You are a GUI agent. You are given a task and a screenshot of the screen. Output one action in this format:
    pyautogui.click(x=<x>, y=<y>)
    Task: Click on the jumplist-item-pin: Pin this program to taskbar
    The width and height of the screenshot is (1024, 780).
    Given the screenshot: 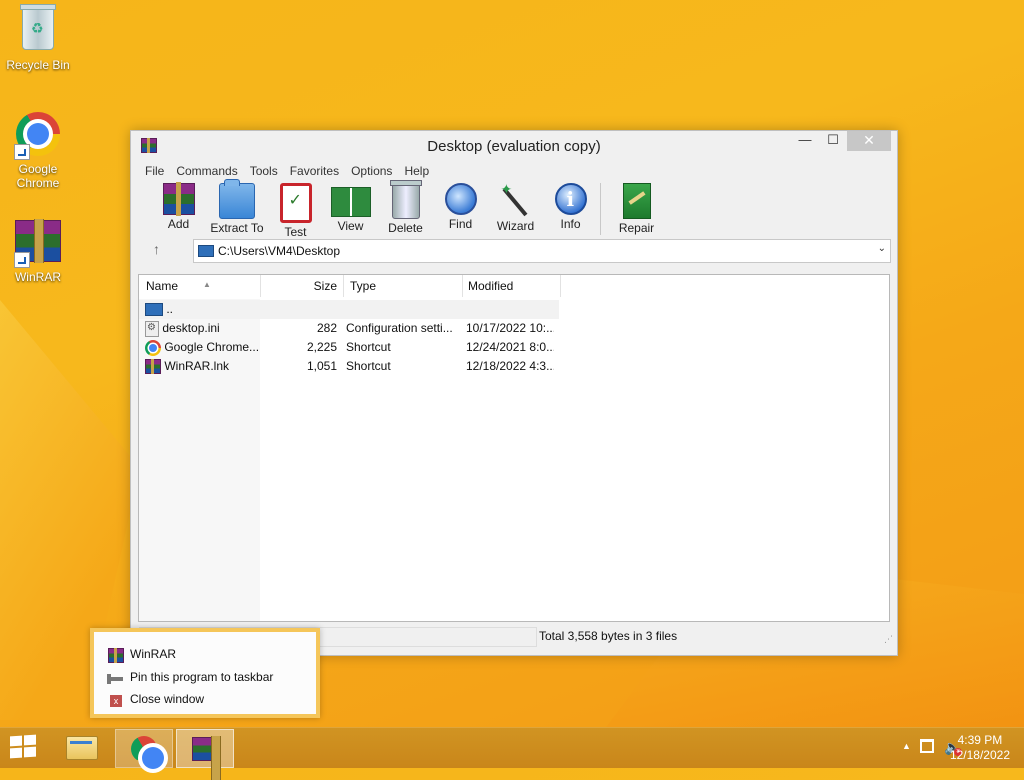 What is the action you would take?
    pyautogui.click(x=190, y=677)
    